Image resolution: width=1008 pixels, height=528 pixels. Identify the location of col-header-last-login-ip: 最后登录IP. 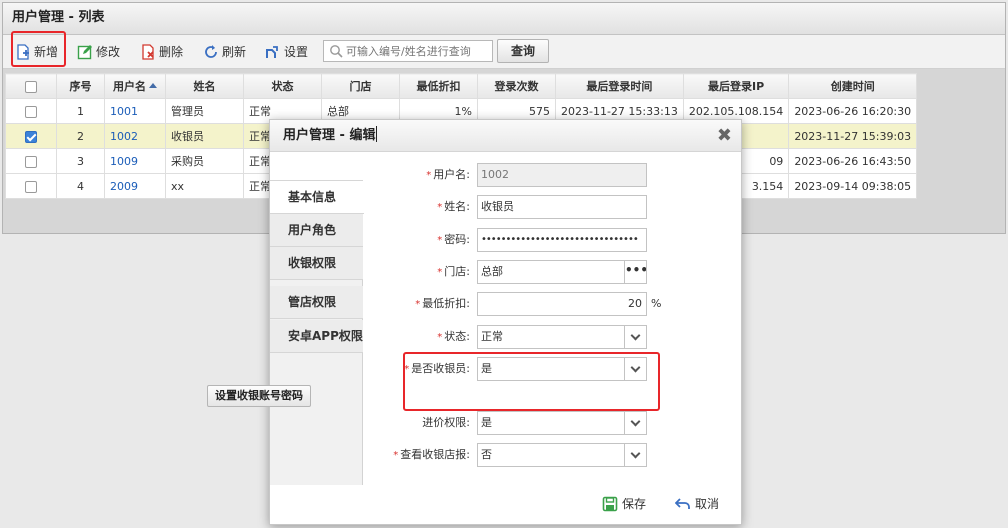
(736, 86).